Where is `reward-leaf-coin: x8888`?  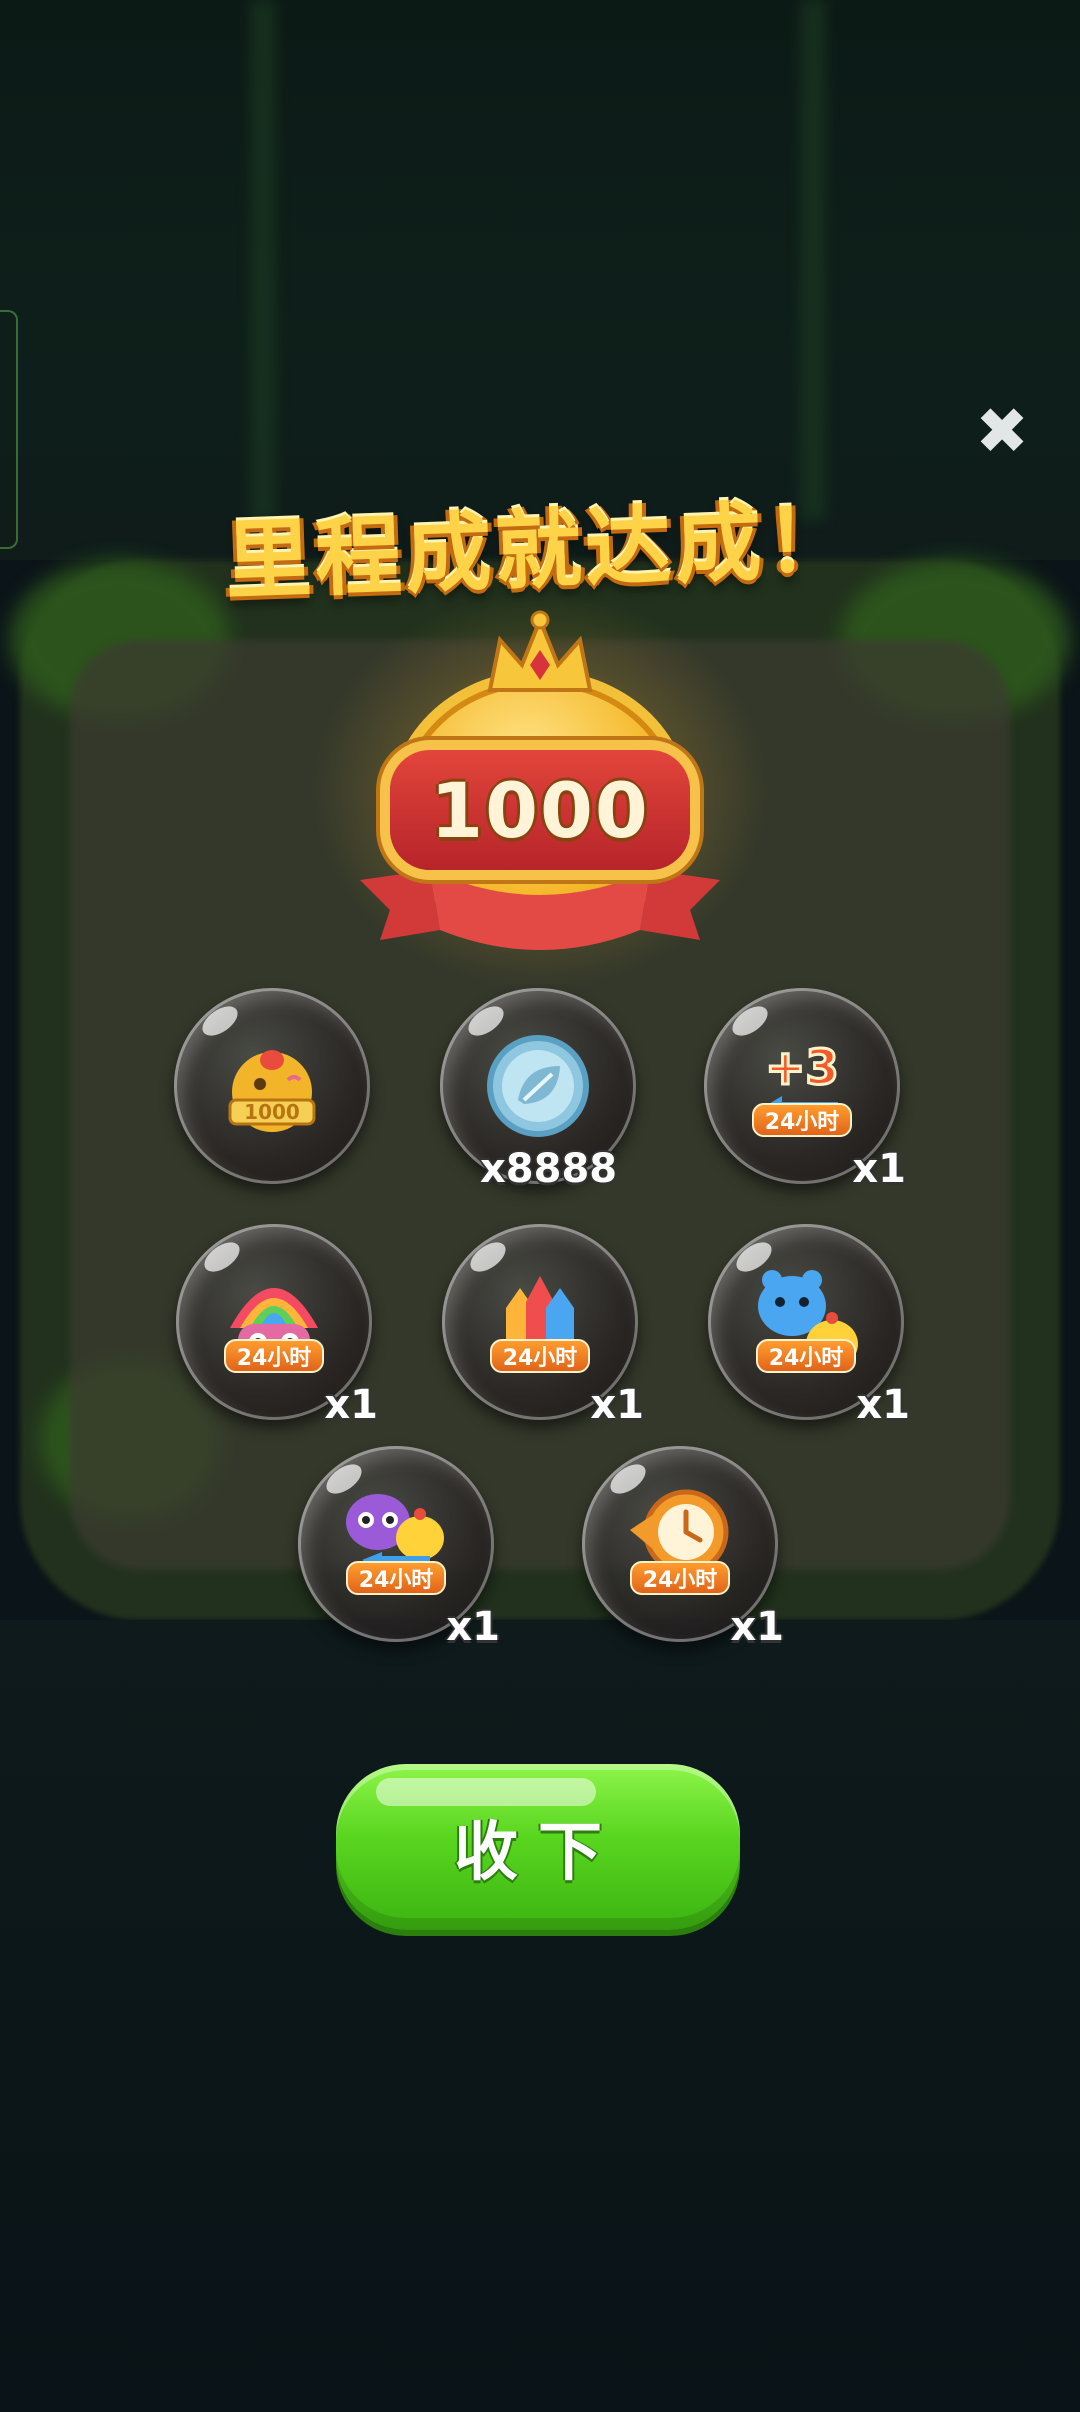
reward-leaf-coin: x8888 is located at coordinates (538, 1090).